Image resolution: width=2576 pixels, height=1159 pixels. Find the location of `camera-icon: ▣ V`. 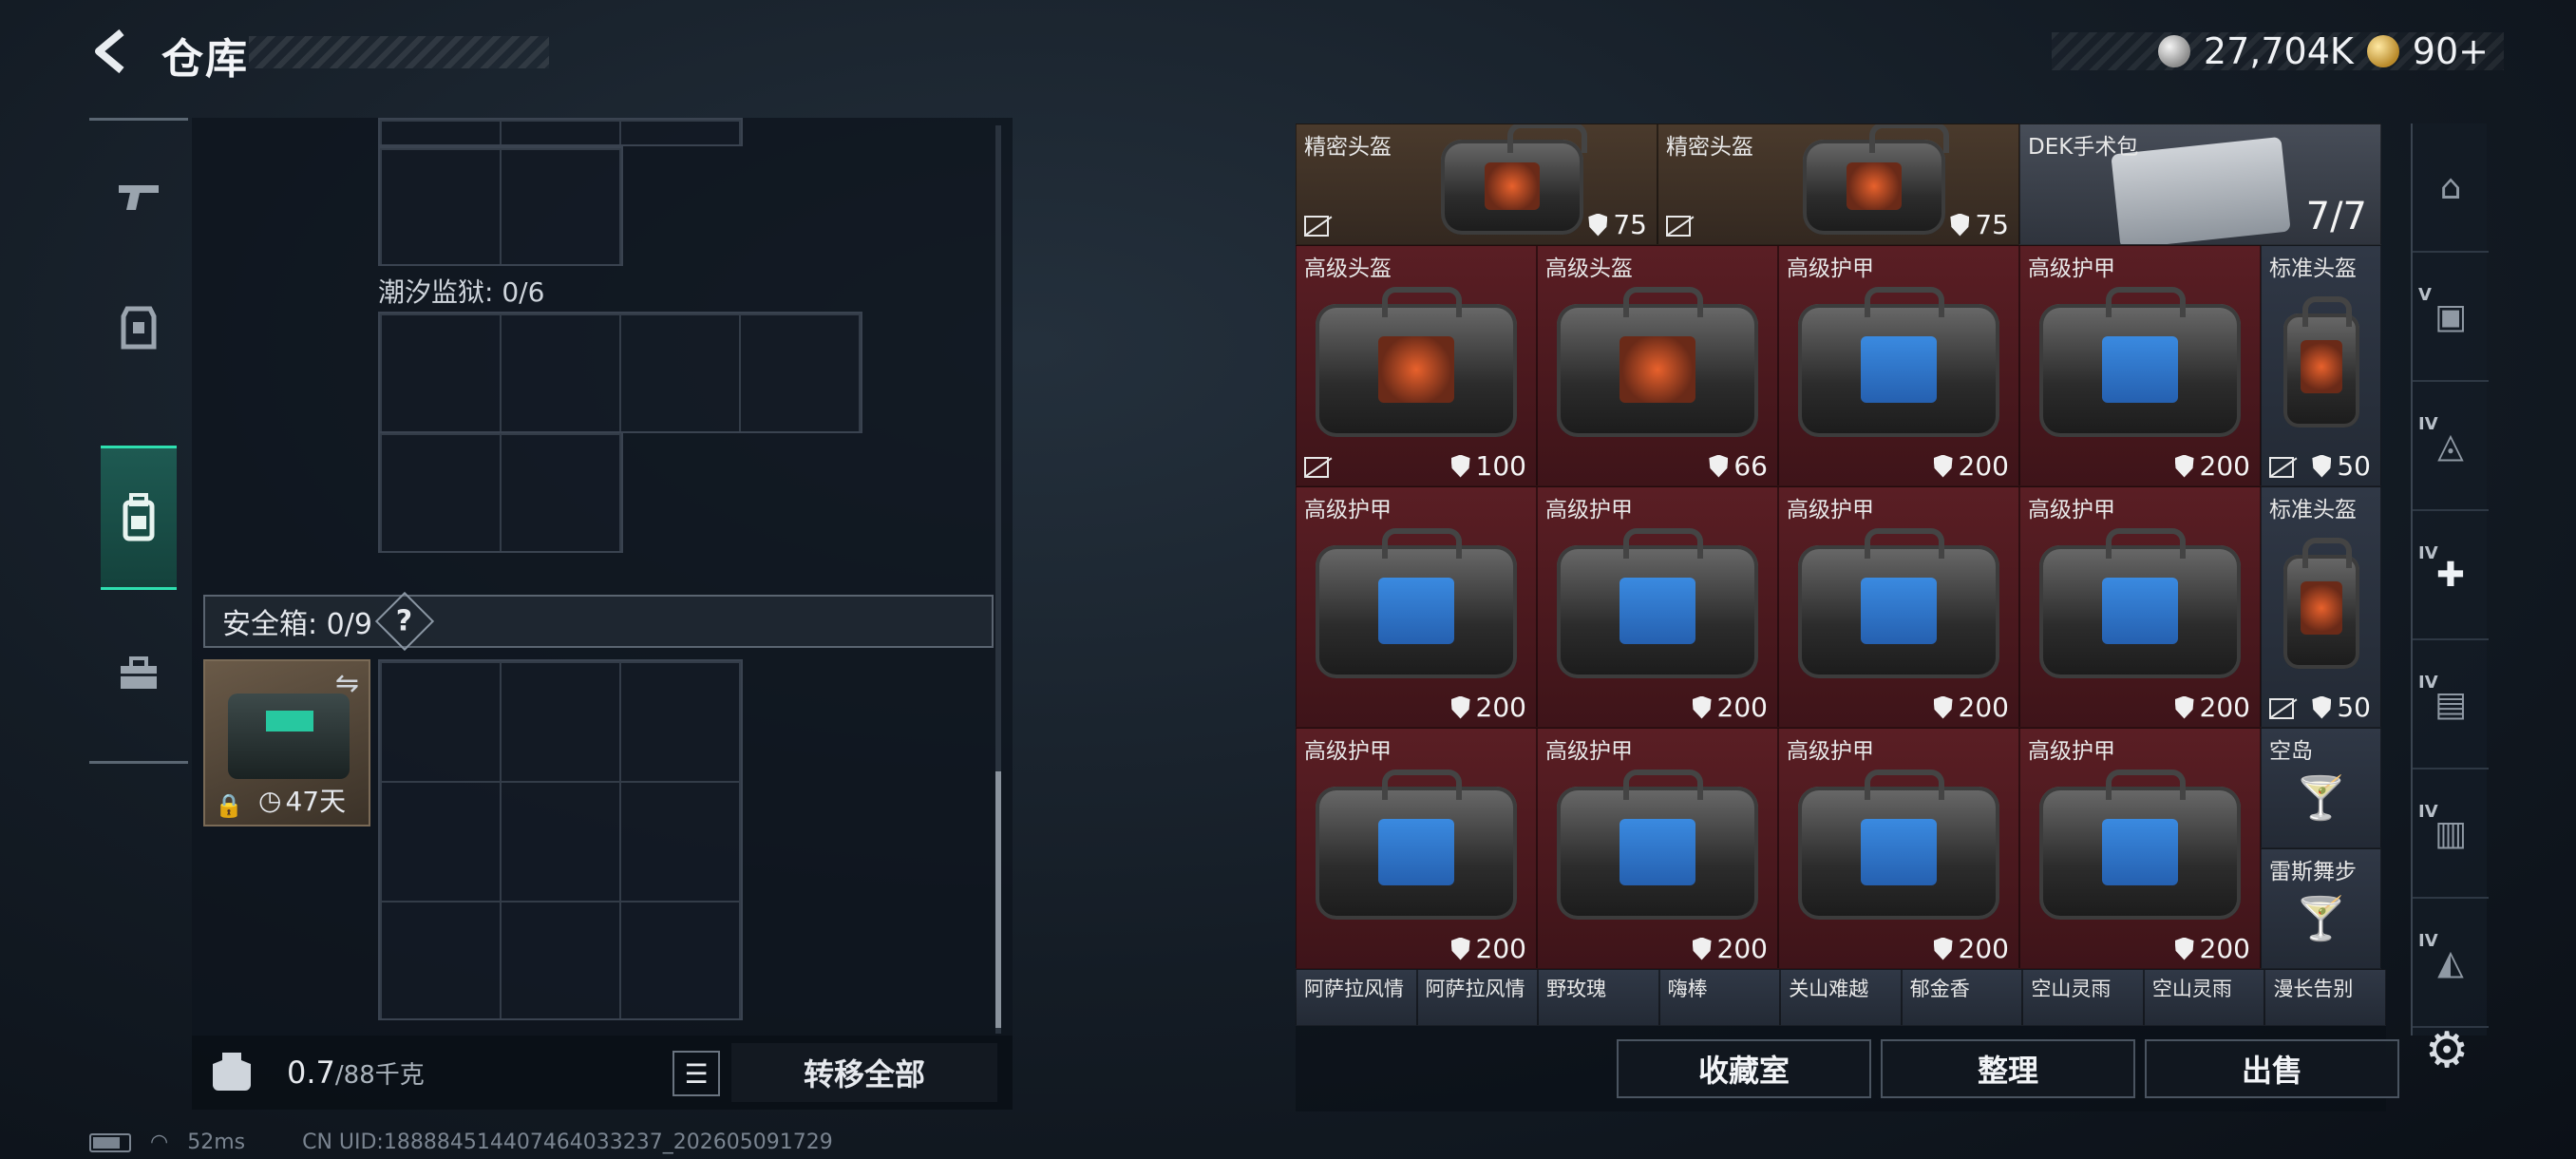

camera-icon: ▣ V is located at coordinates (2451, 317).